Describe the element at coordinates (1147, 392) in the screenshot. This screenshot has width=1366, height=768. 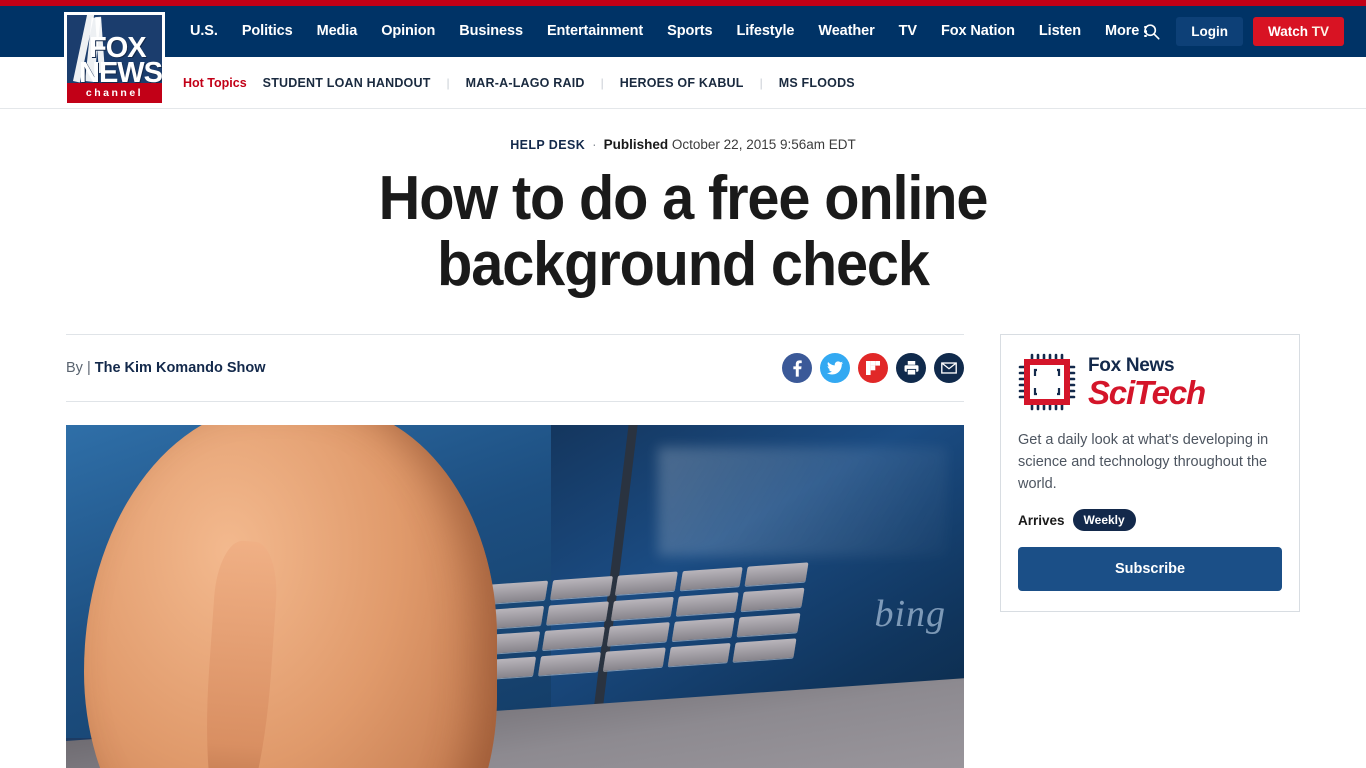
I see `newsletter-product-name: SciTech` at that location.